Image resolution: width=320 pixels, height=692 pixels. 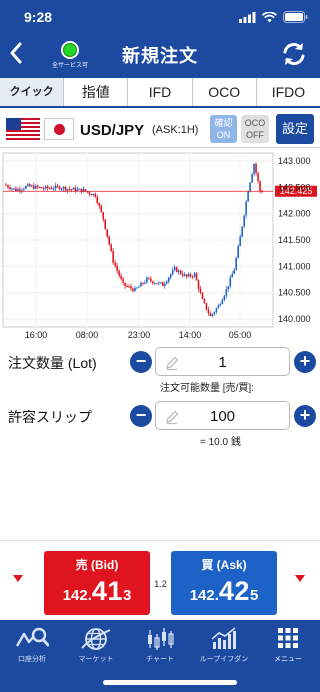 I want to click on bottom-nav-market: マーケット, so click(x=96, y=646).